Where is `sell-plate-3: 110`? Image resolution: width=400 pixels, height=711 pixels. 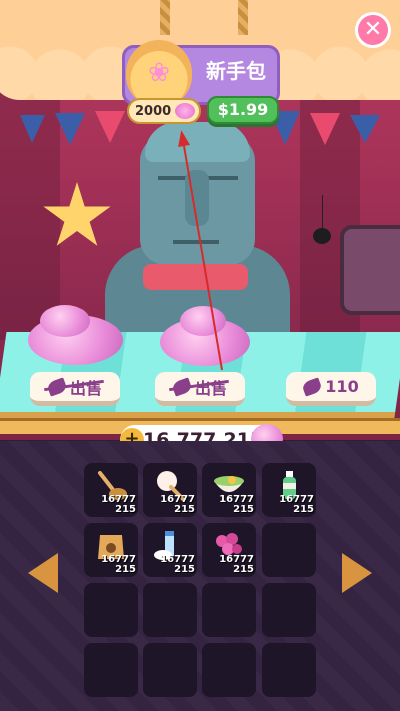 sell-plate-3: 110 is located at coordinates (331, 389).